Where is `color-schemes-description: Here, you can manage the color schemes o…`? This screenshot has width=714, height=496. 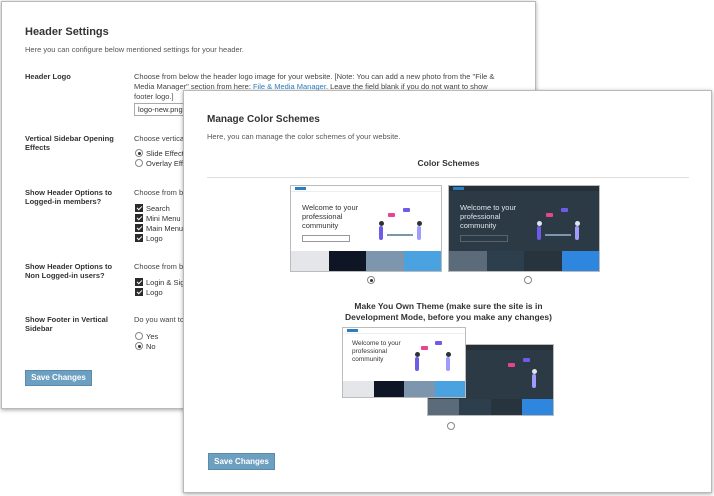 color-schemes-description: Here, you can manage the color schemes o… is located at coordinates (304, 136).